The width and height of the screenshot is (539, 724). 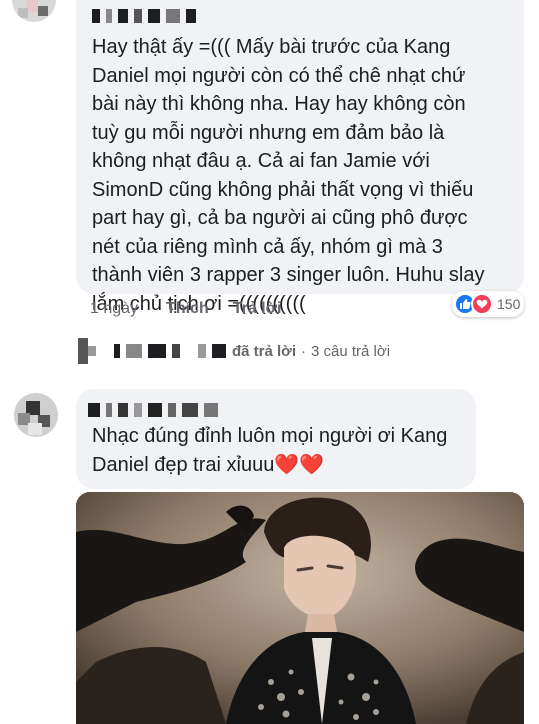 What do you see at coordinates (147, 351) in the screenshot?
I see `replier-name` at bounding box center [147, 351].